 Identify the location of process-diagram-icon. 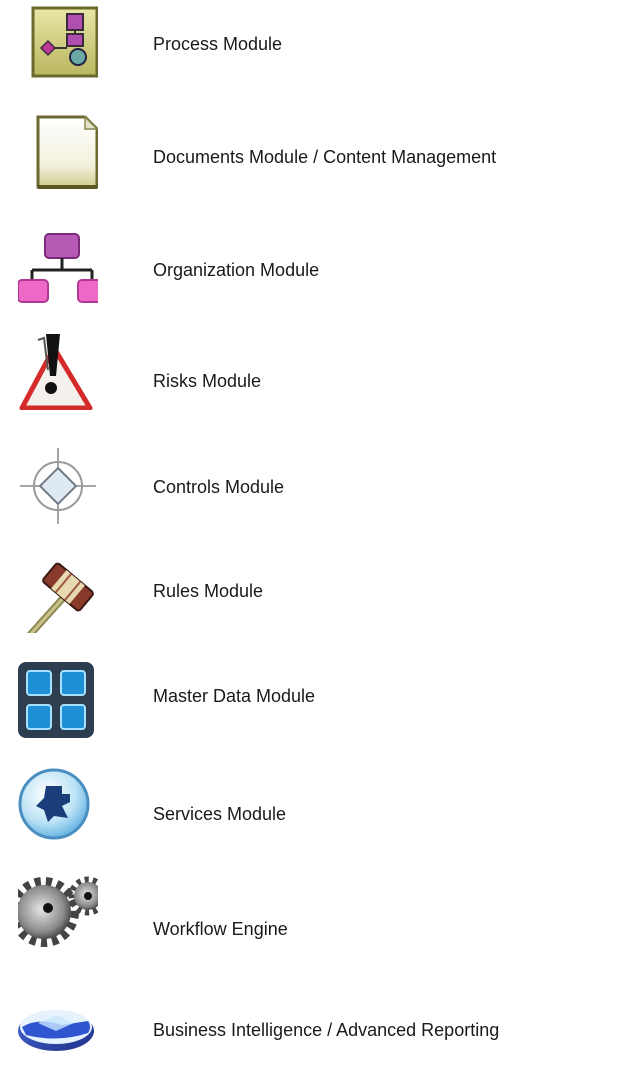
(58, 44).